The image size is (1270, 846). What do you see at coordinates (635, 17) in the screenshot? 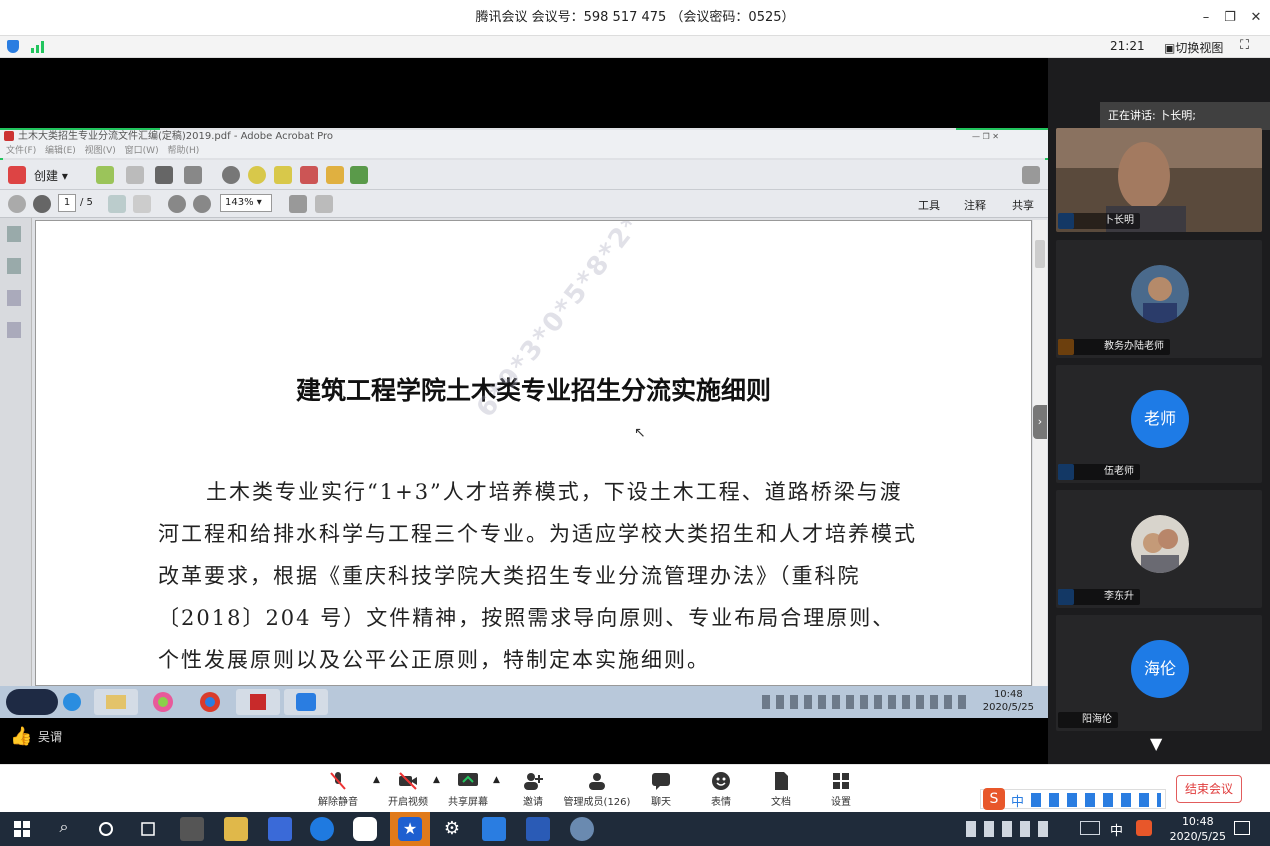
I see `window-title: 腾讯会议 会议号：598 517 475 （会议密码：0525）` at bounding box center [635, 17].